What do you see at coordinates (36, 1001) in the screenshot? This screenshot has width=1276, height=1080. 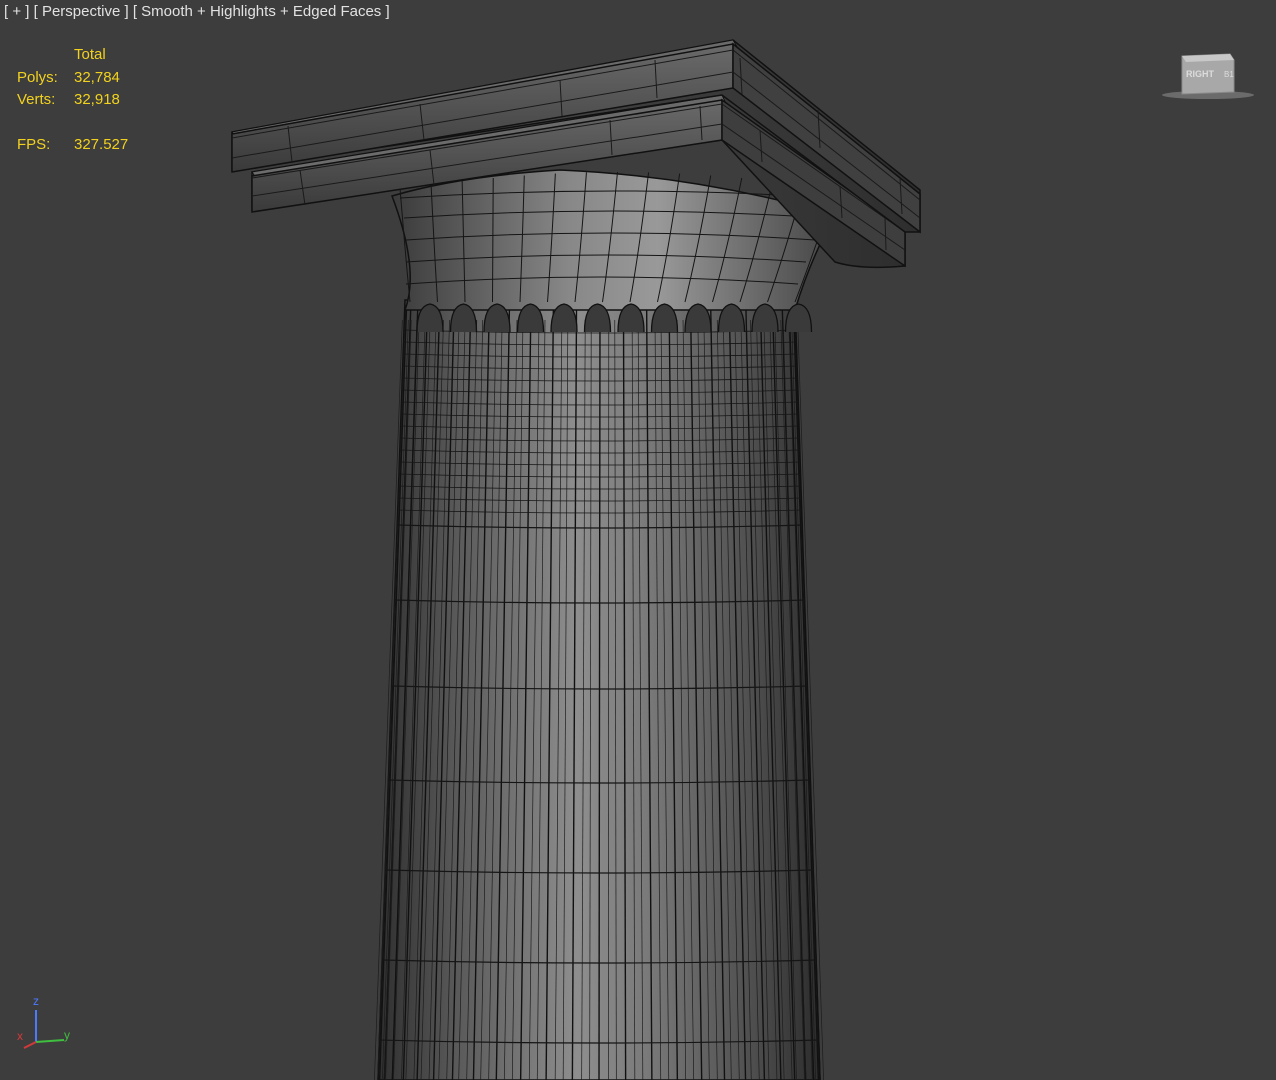 I see `axis-z-label: z` at bounding box center [36, 1001].